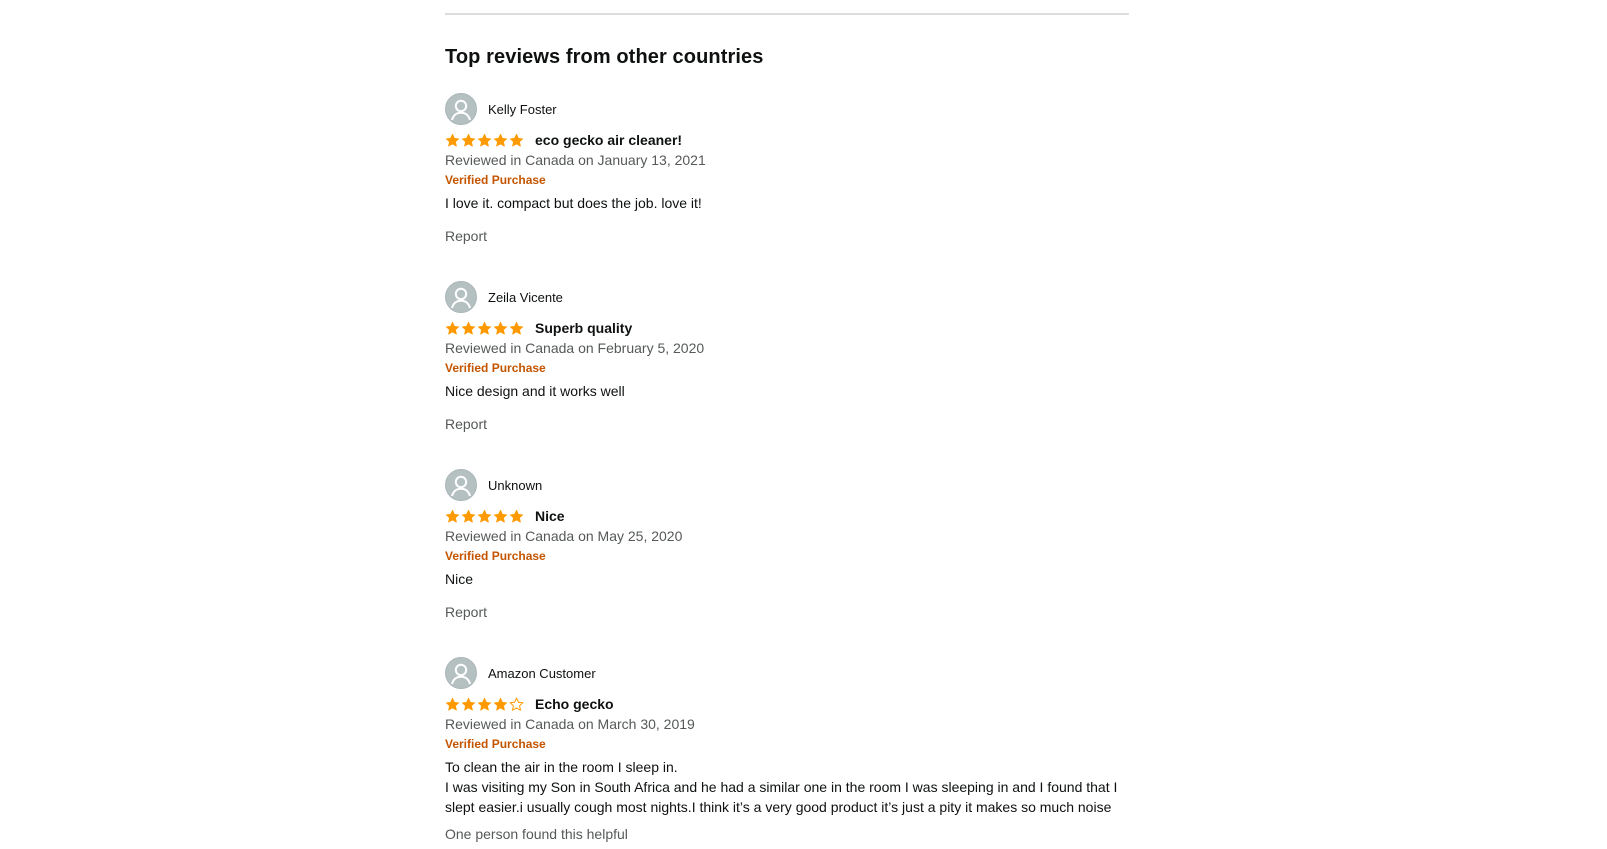 This screenshot has width=1607, height=849. Describe the element at coordinates (525, 297) in the screenshot. I see `reviewer-name: Zeila Vicente` at that location.